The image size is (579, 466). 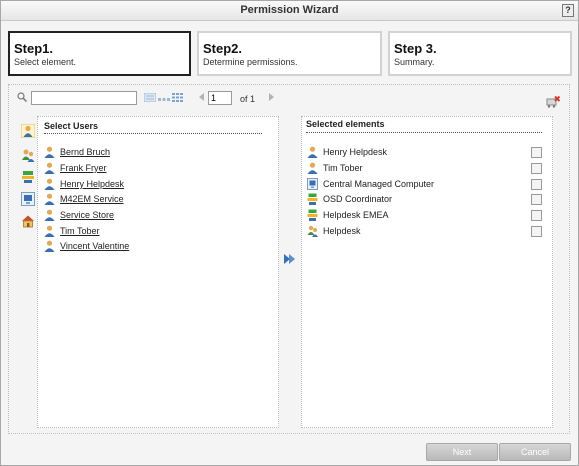 What do you see at coordinates (220, 98) in the screenshot?
I see `page-number-input` at bounding box center [220, 98].